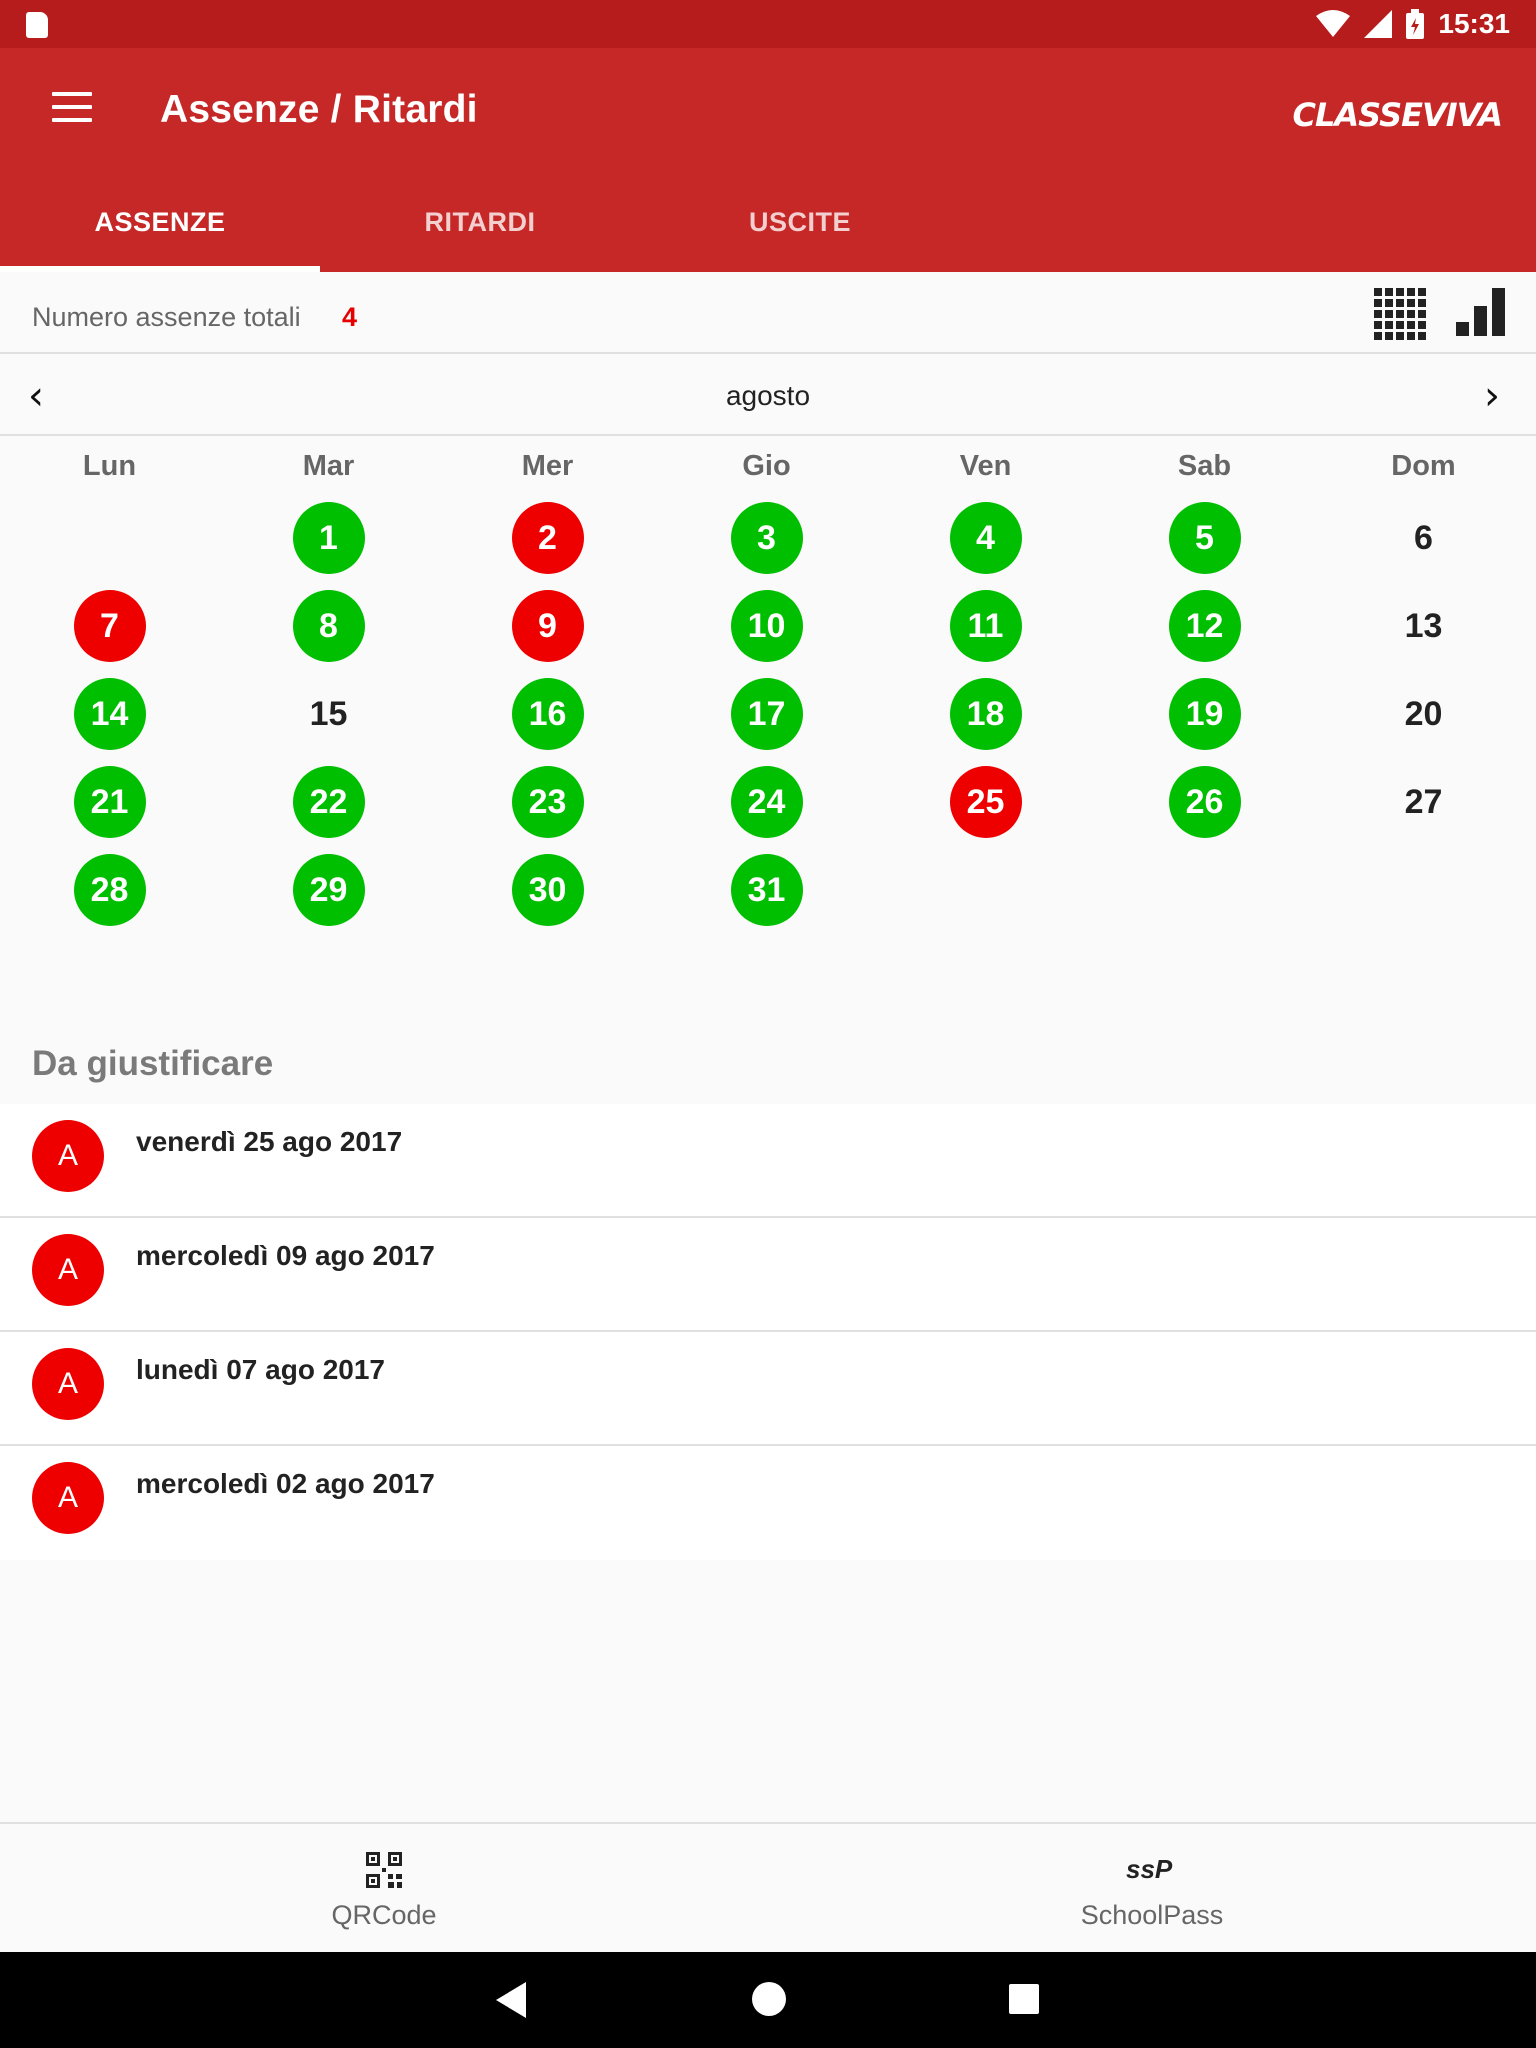 The image size is (1536, 2048). What do you see at coordinates (768, 110) in the screenshot?
I see `app-toolbar: Assenze / Ritardi CLASSEVIVA` at bounding box center [768, 110].